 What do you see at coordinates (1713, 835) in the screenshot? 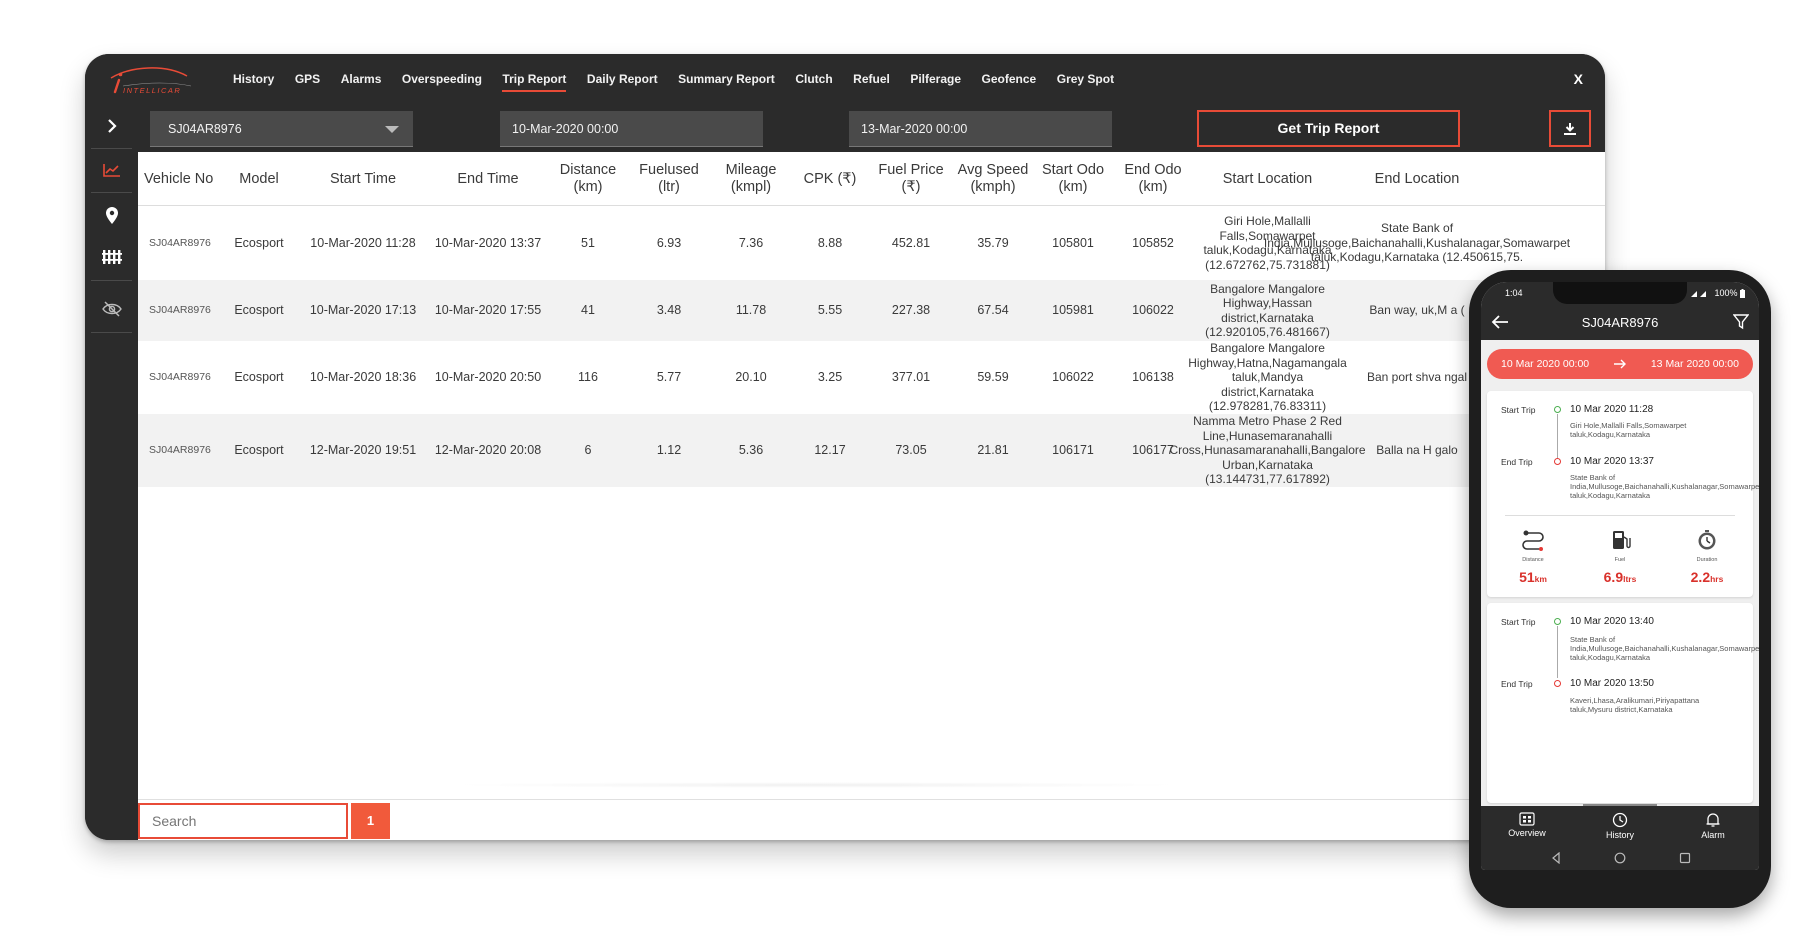
I see `tab-label: Alarm` at bounding box center [1713, 835].